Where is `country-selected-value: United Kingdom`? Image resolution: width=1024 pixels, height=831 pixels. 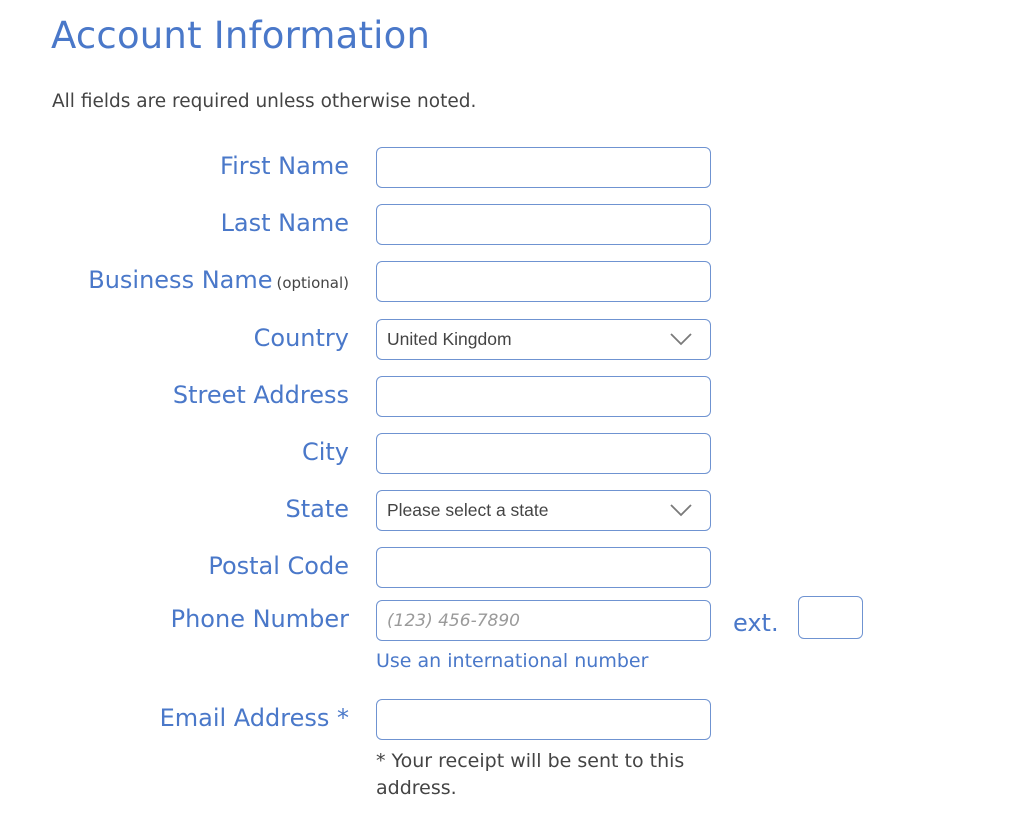
country-selected-value: United Kingdom is located at coordinates (449, 339).